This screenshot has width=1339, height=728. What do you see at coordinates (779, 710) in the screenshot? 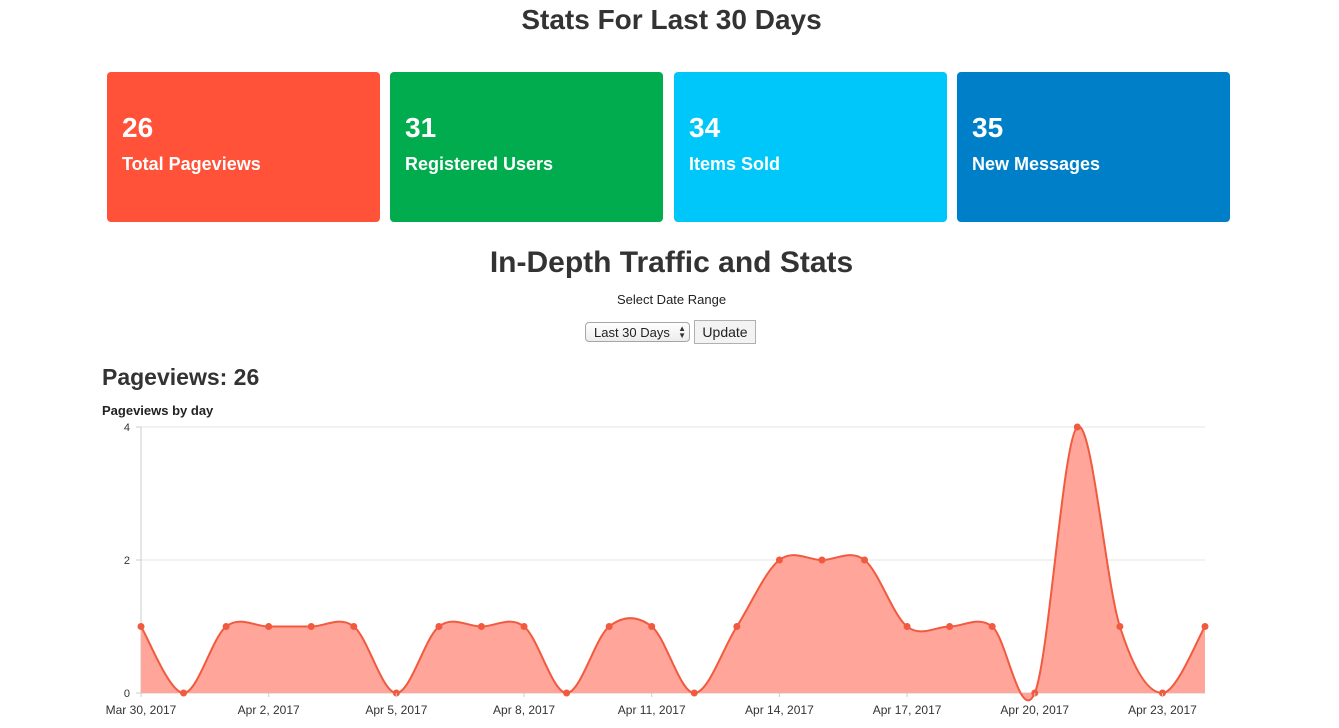
I see `x-tick-label: Apr 14, 2017` at bounding box center [779, 710].